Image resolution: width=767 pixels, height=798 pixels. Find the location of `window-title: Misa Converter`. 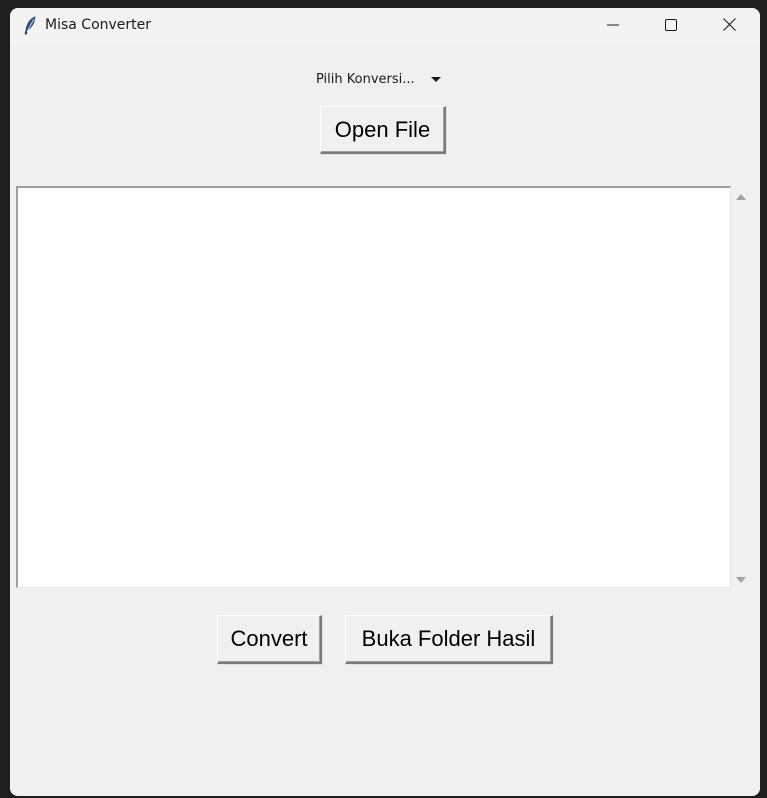

window-title: Misa Converter is located at coordinates (98, 25).